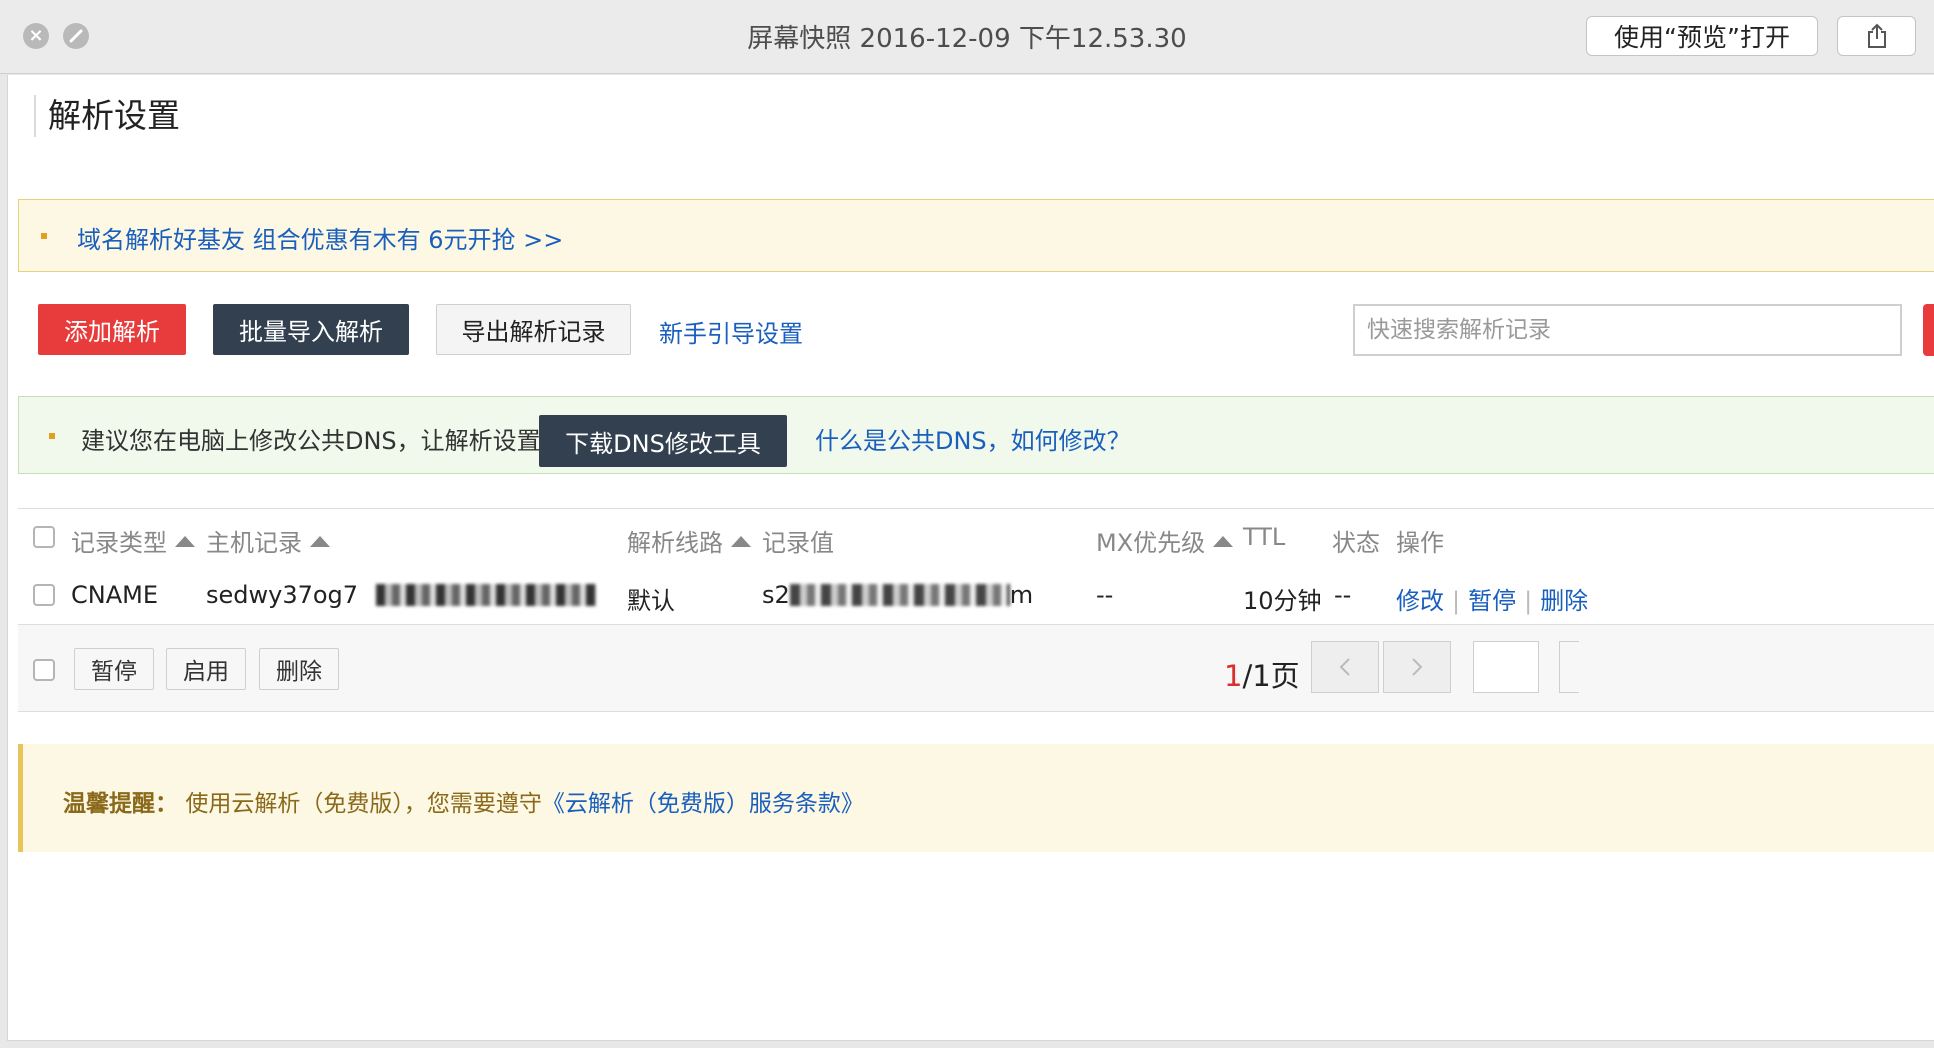 The image size is (1934, 1048). What do you see at coordinates (976, 798) in the screenshot?
I see `notice-banner: 温馨提醒： 使用云解析（免费版），您需要遵守《云解析（免费版）服务条款》` at bounding box center [976, 798].